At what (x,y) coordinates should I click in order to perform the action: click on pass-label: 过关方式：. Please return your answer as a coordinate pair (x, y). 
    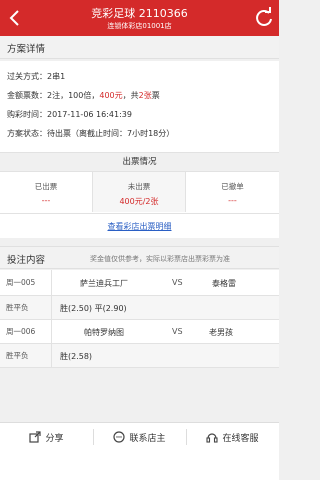
    Looking at the image, I should click on (27, 76).